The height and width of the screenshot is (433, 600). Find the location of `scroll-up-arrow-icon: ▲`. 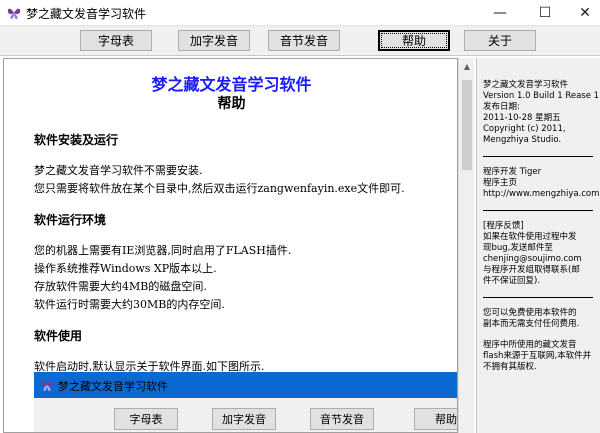

scroll-up-arrow-icon: ▲ is located at coordinates (467, 66).